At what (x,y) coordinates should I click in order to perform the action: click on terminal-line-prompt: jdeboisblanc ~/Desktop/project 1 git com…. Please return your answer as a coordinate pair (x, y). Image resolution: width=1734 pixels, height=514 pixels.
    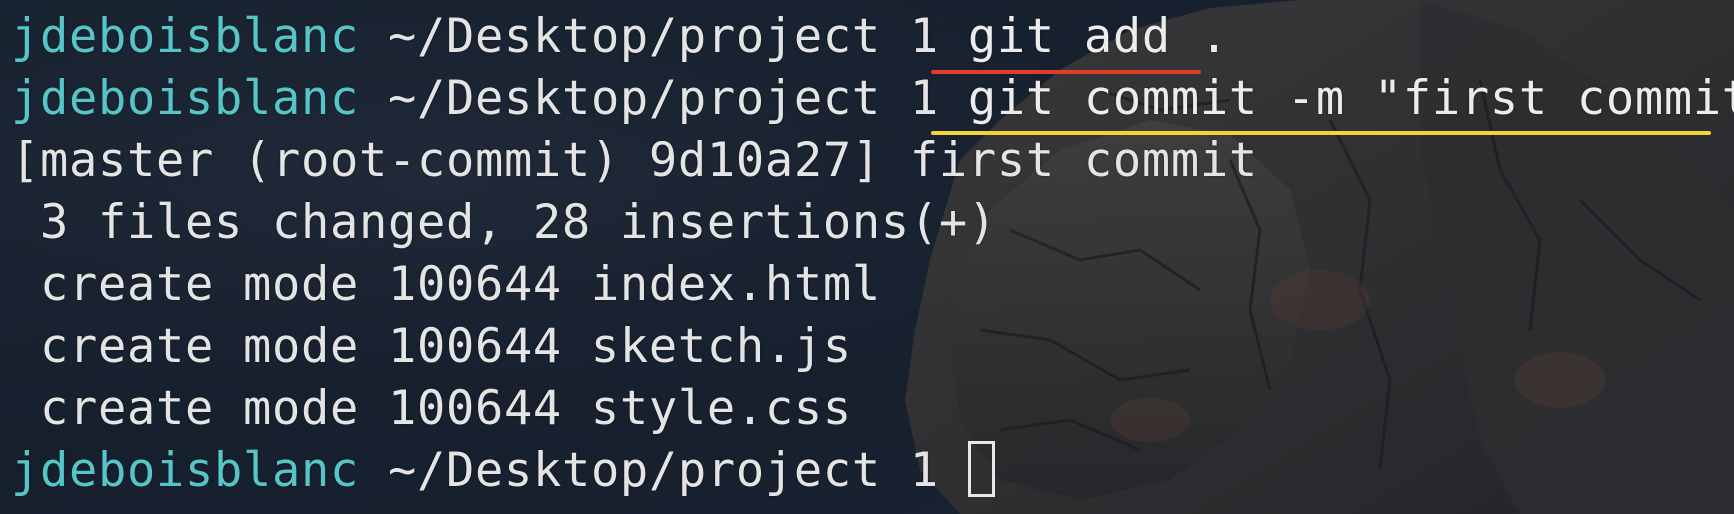
    Looking at the image, I should click on (872, 99).